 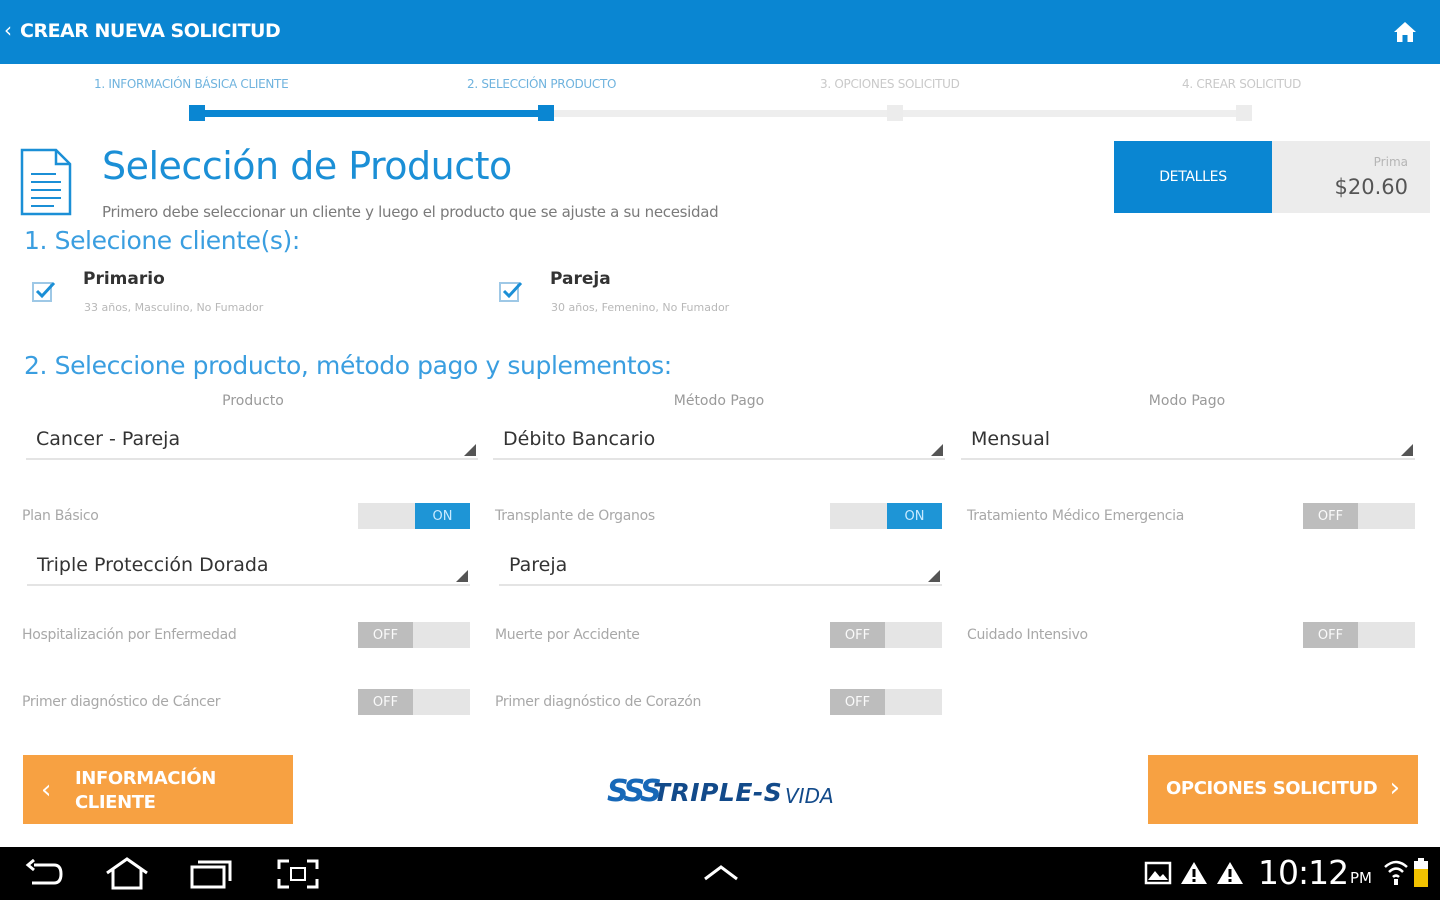 I want to click on back-icon, so click(x=44, y=874).